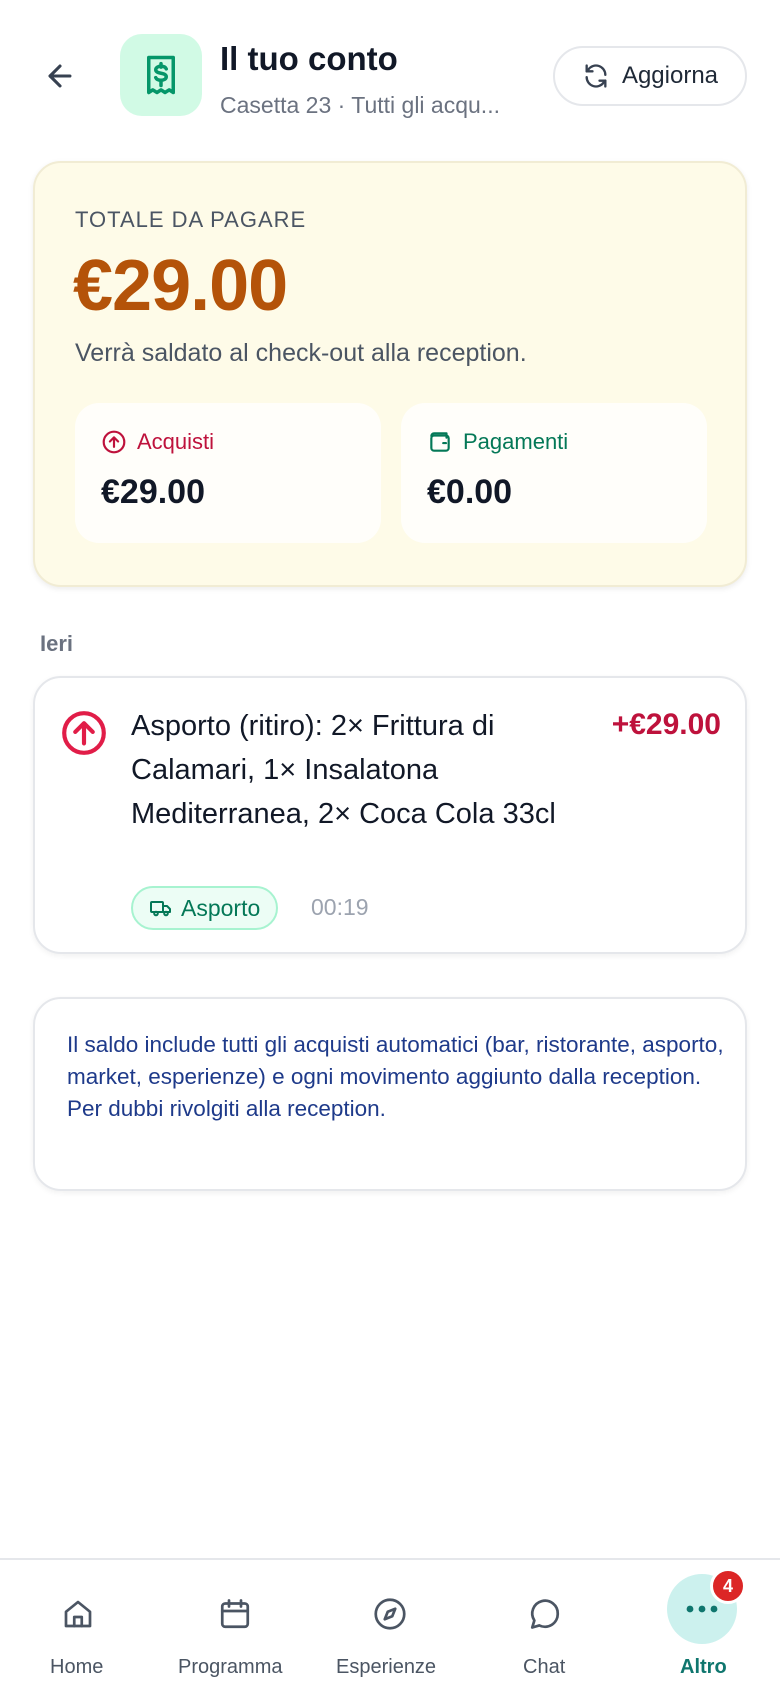 This screenshot has height=1688, width=780. I want to click on refresh-label: Aggiorna, so click(670, 75).